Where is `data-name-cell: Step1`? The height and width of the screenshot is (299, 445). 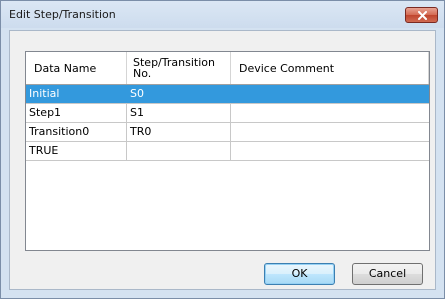 data-name-cell: Step1 is located at coordinates (76, 113).